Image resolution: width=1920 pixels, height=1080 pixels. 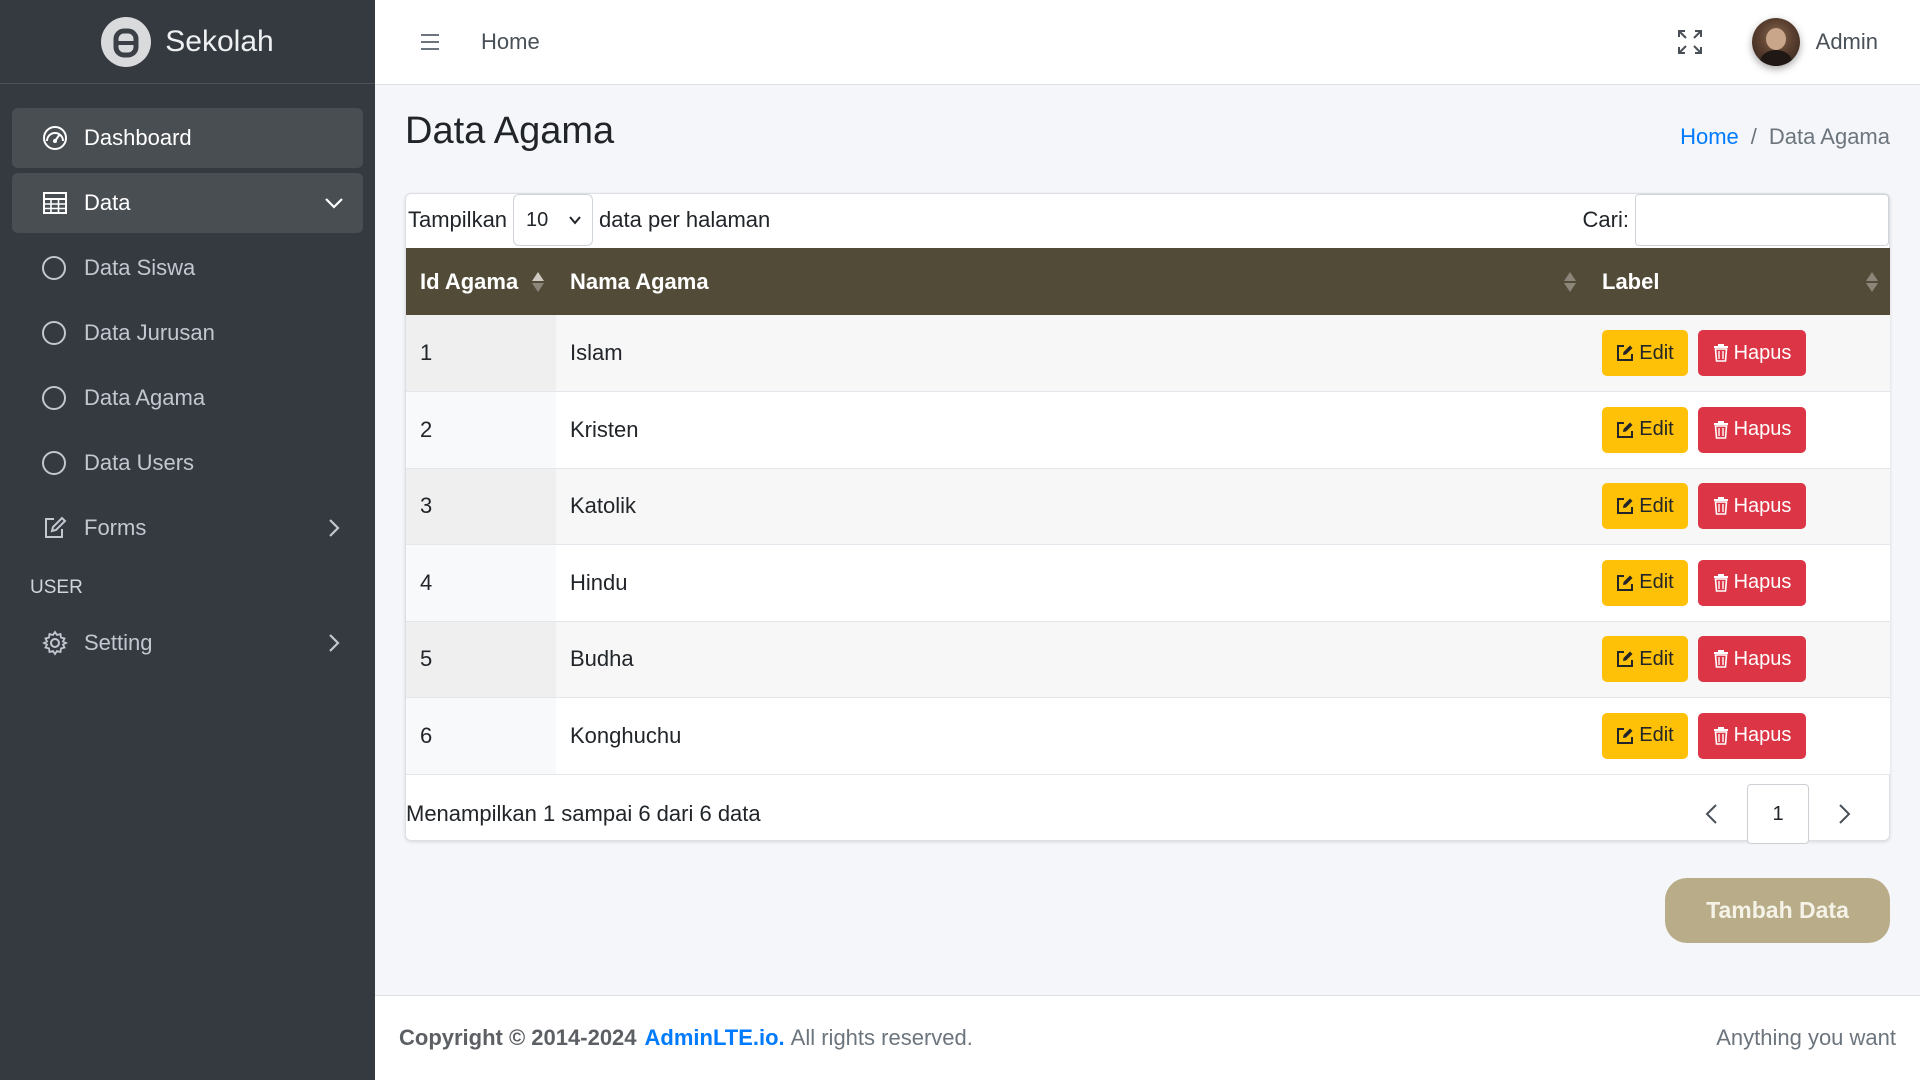 What do you see at coordinates (55, 203) in the screenshot?
I see `table-icon` at bounding box center [55, 203].